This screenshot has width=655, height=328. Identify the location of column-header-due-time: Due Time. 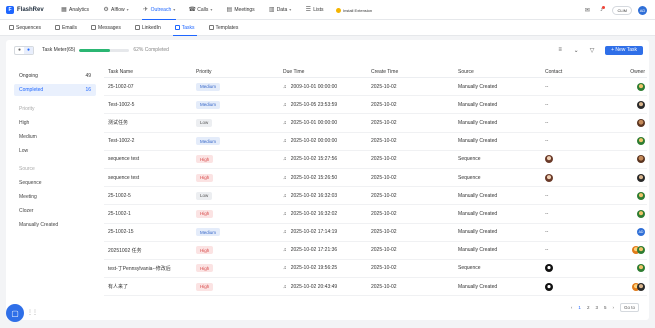
(323, 72).